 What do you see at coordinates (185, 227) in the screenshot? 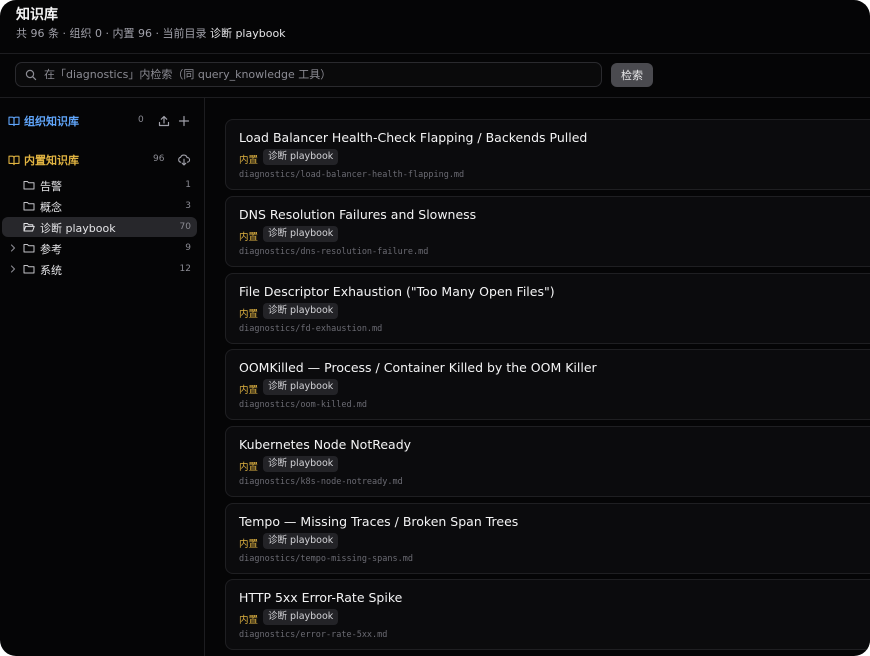
I see `folder-count: 70` at bounding box center [185, 227].